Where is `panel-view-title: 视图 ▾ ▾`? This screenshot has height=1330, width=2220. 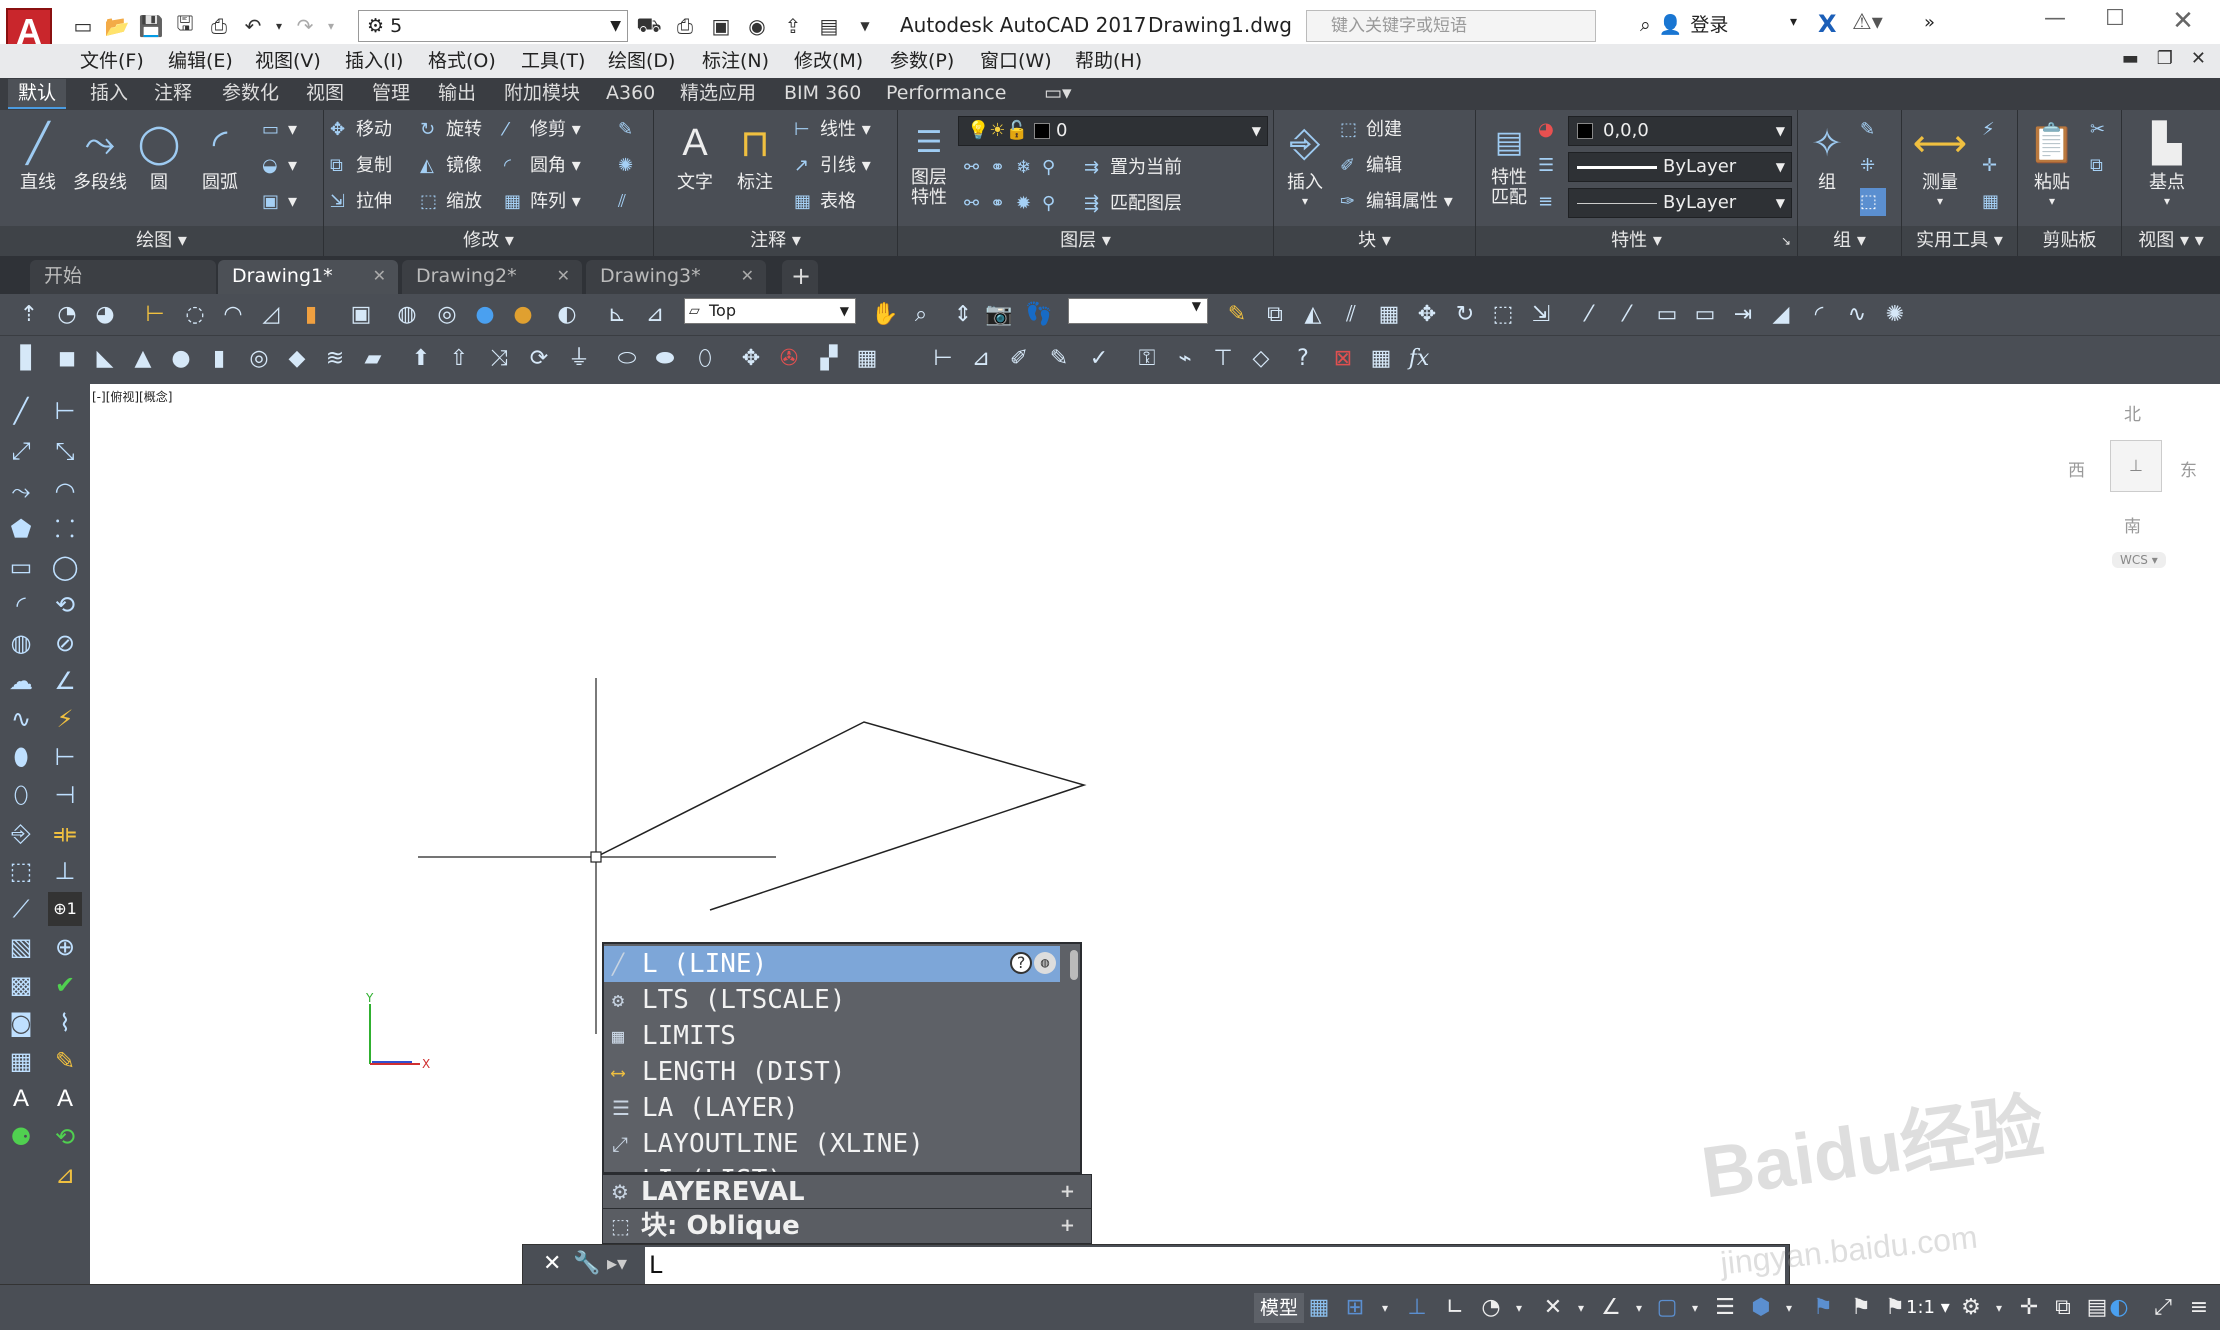
panel-view-title: 视图 ▾ ▾ is located at coordinates (2171, 241).